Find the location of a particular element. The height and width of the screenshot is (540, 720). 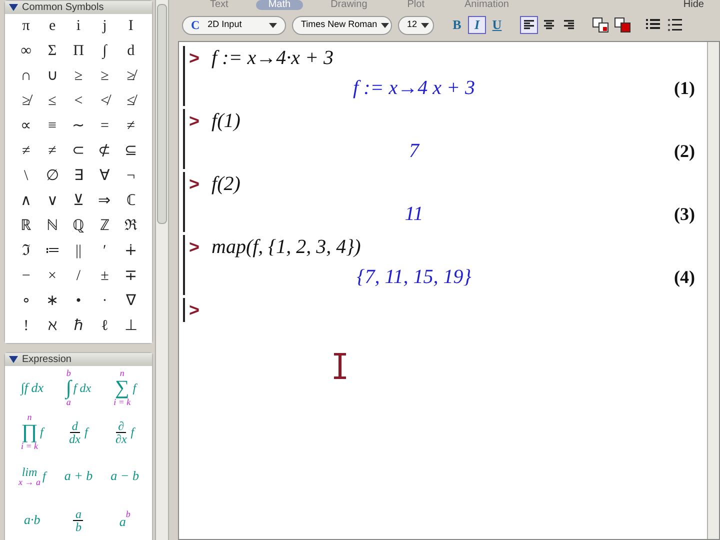

expression-template: a·b is located at coordinates (32, 519).